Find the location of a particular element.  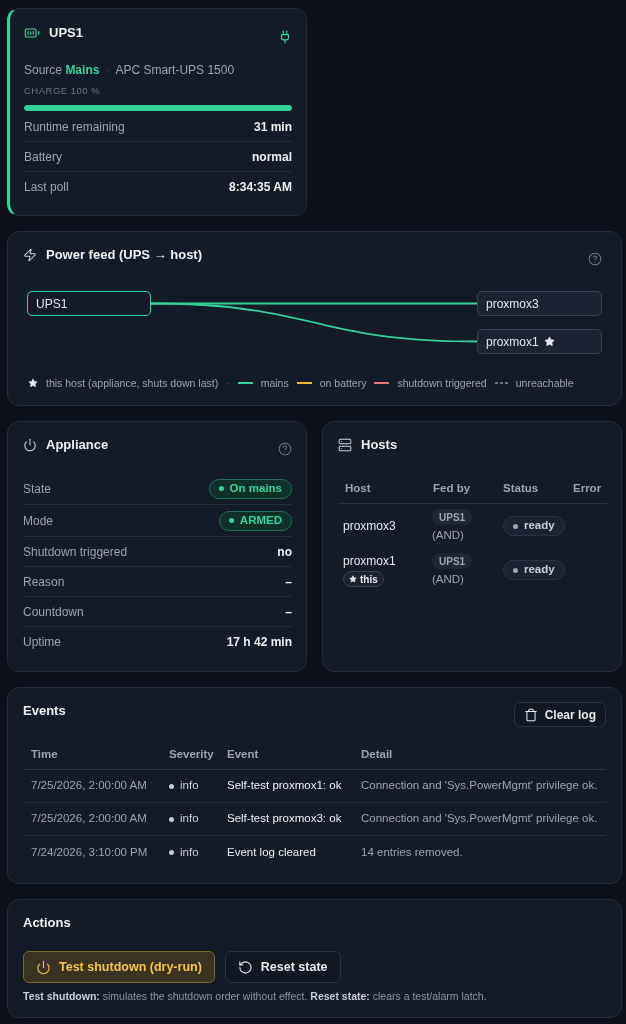

column-header: Time is located at coordinates (44, 754).